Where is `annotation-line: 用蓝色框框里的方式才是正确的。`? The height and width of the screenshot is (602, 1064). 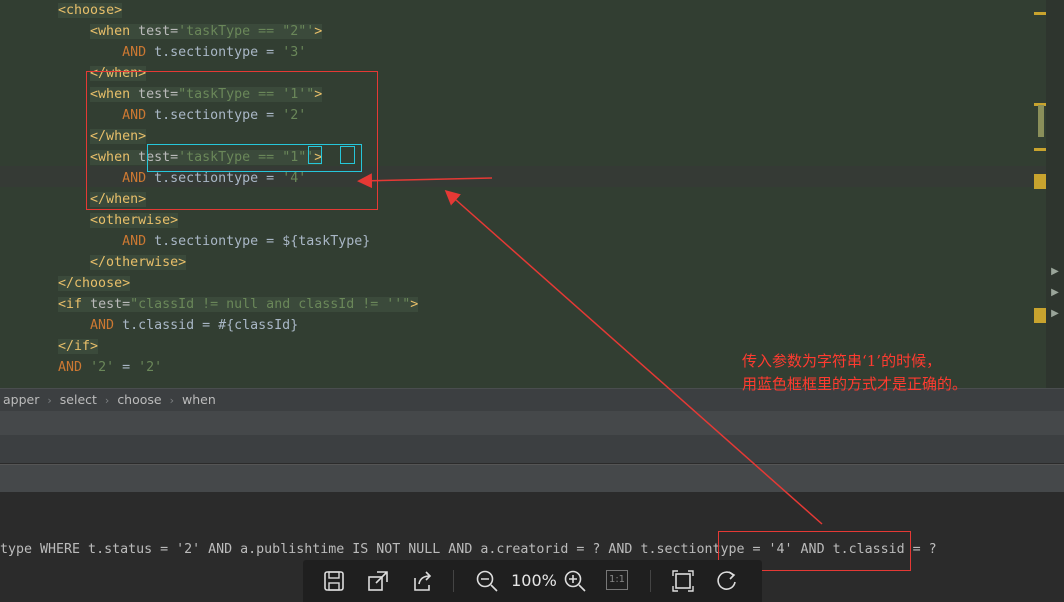 annotation-line: 用蓝色框框里的方式才是正确的。 is located at coordinates (855, 384).